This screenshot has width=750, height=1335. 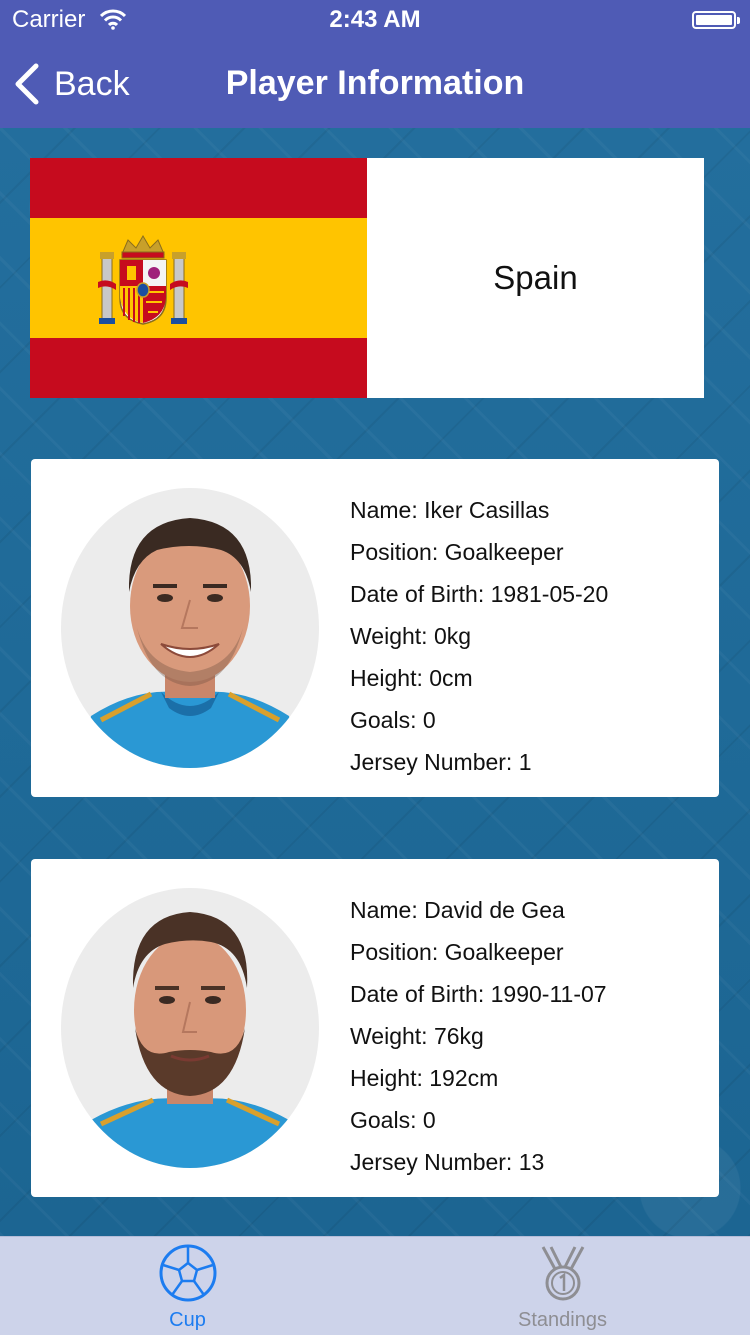 What do you see at coordinates (447, 1162) in the screenshot?
I see `player-jersey-number: Jersey Number: 13` at bounding box center [447, 1162].